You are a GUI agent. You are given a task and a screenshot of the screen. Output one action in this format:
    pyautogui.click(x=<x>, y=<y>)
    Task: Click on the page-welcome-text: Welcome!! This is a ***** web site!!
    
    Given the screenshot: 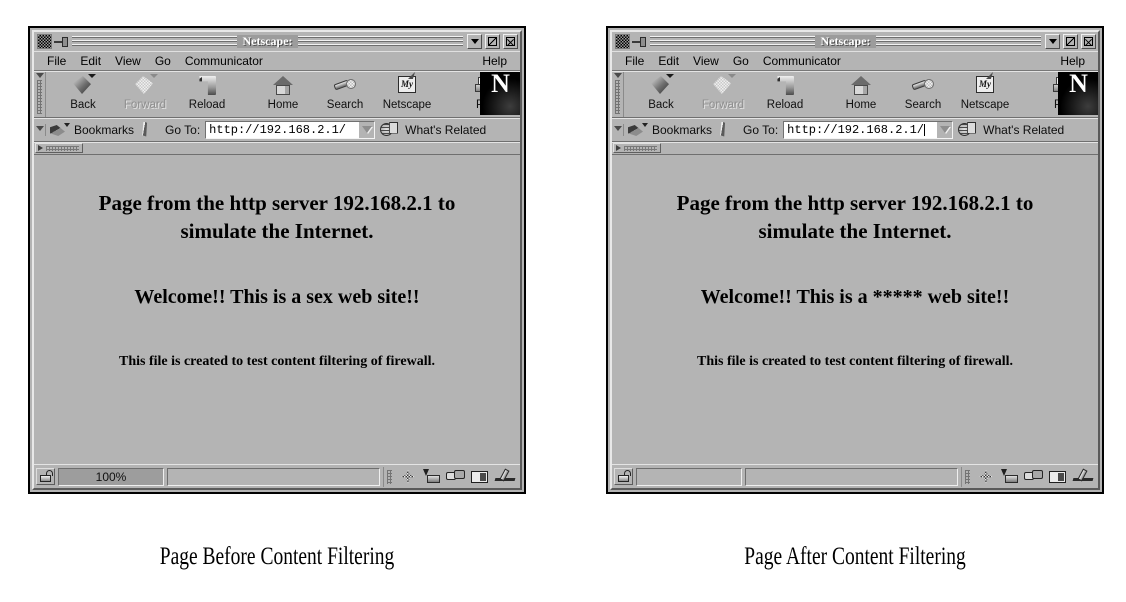 What is the action you would take?
    pyautogui.click(x=855, y=297)
    